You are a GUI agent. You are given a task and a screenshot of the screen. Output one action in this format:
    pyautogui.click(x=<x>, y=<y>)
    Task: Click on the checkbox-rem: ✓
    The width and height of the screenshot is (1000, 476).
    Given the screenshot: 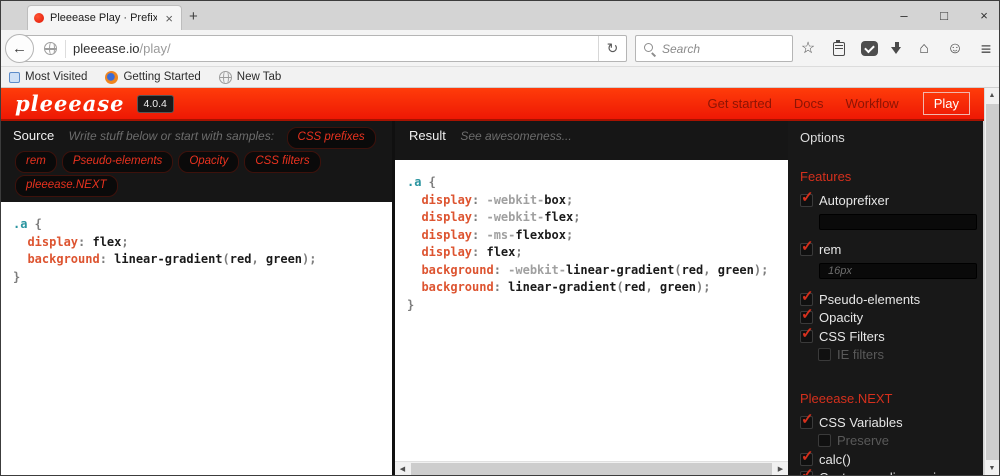 What is the action you would take?
    pyautogui.click(x=807, y=248)
    